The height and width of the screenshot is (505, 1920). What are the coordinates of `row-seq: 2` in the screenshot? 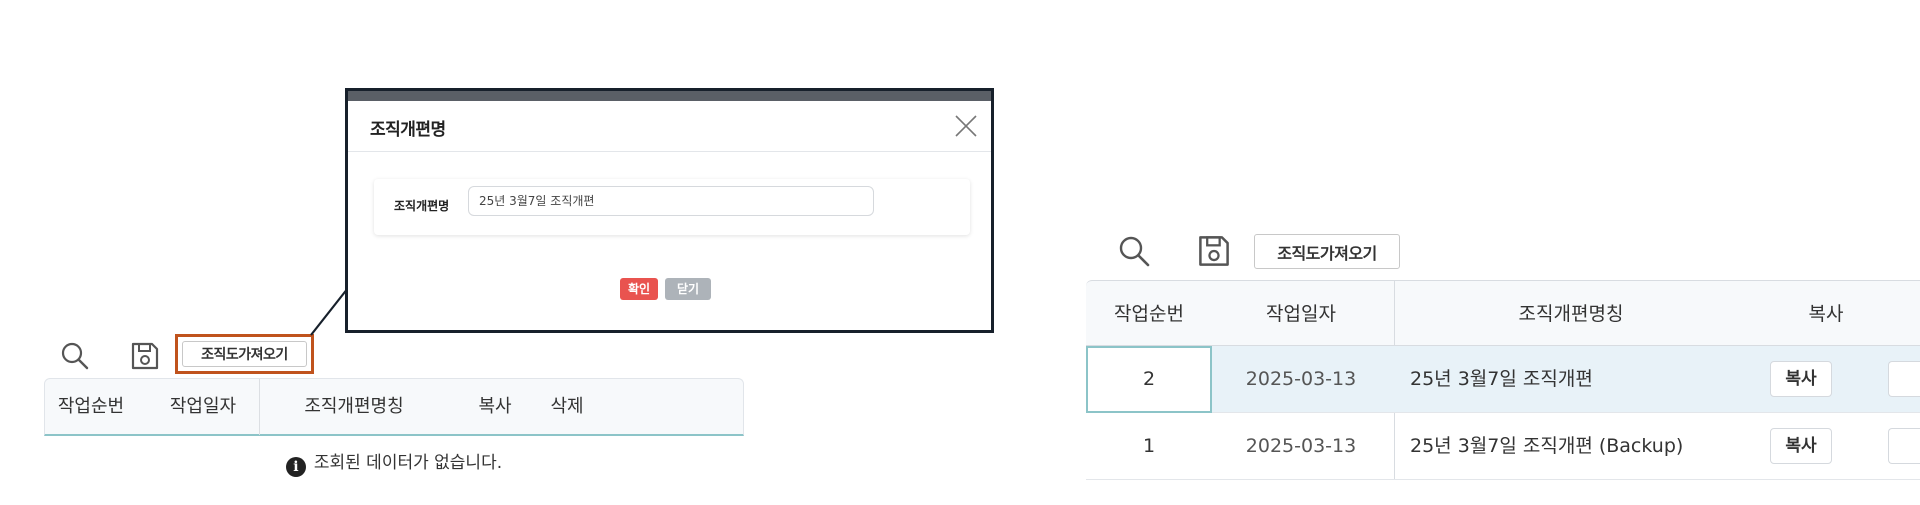 It's located at (1149, 379).